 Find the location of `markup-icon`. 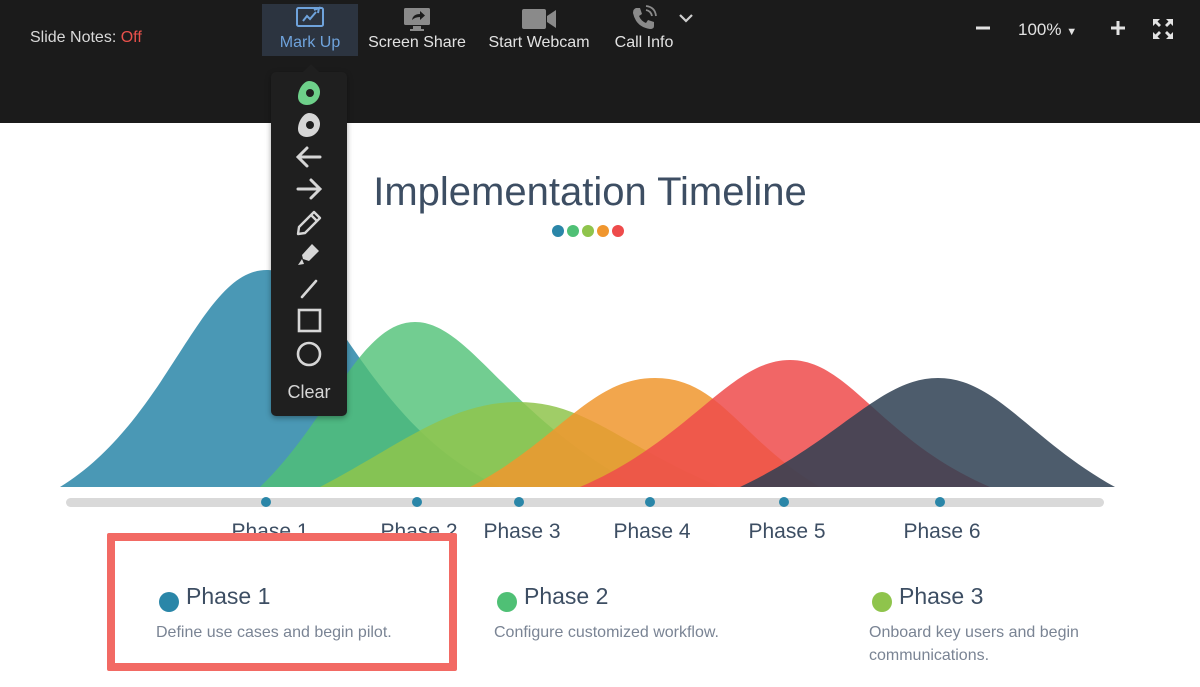

markup-icon is located at coordinates (310, 19).